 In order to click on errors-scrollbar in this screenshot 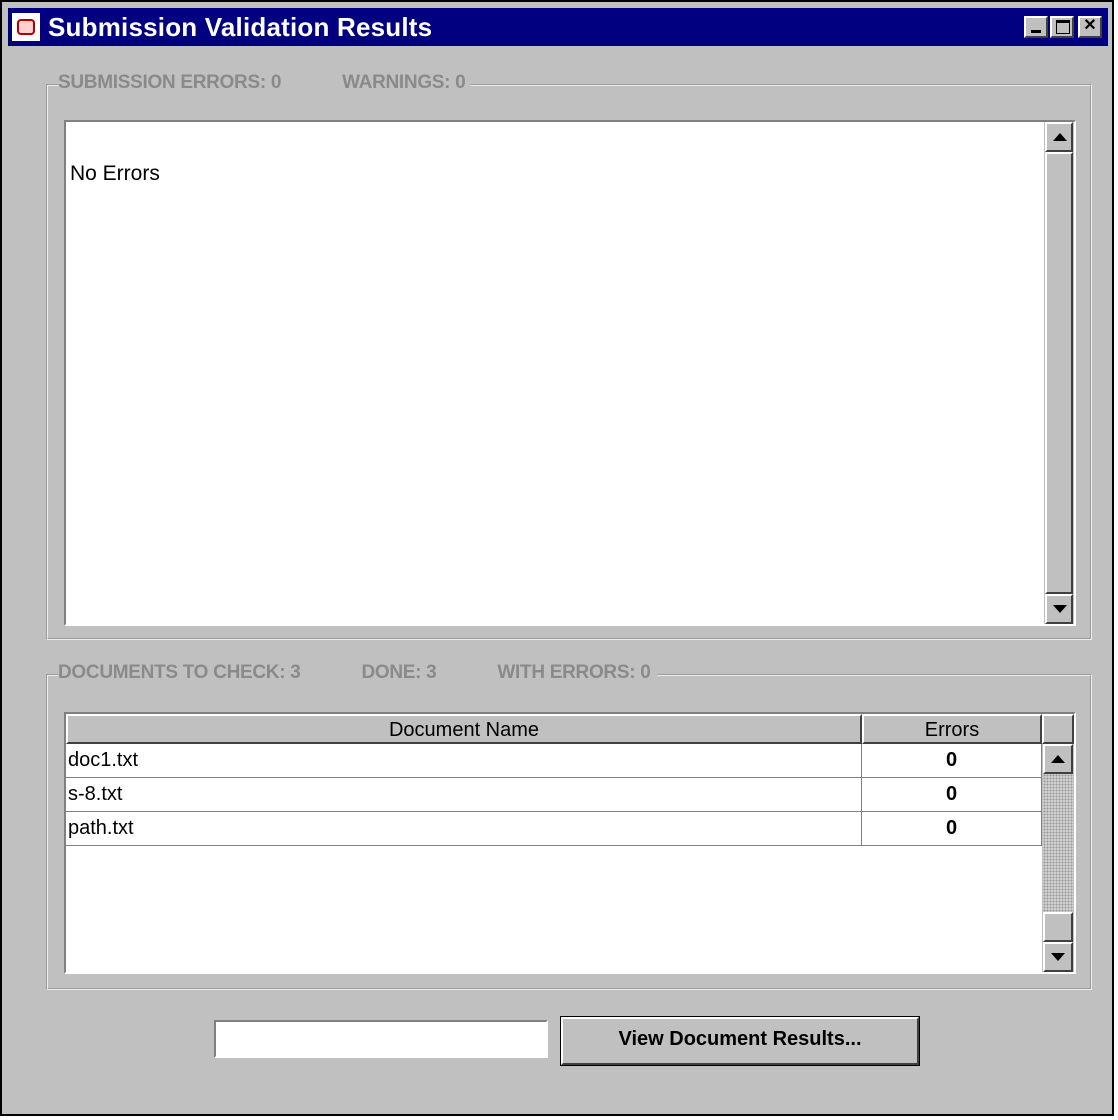, I will do `click(1059, 373)`.